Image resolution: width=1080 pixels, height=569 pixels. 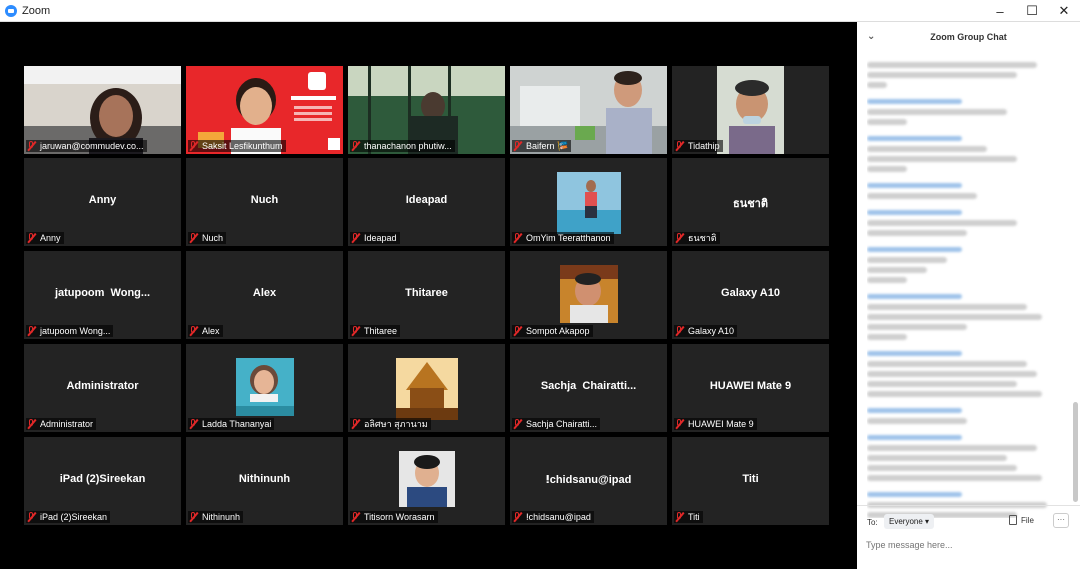 I want to click on participant-name-label: Ladda Thananyai, so click(x=231, y=424).